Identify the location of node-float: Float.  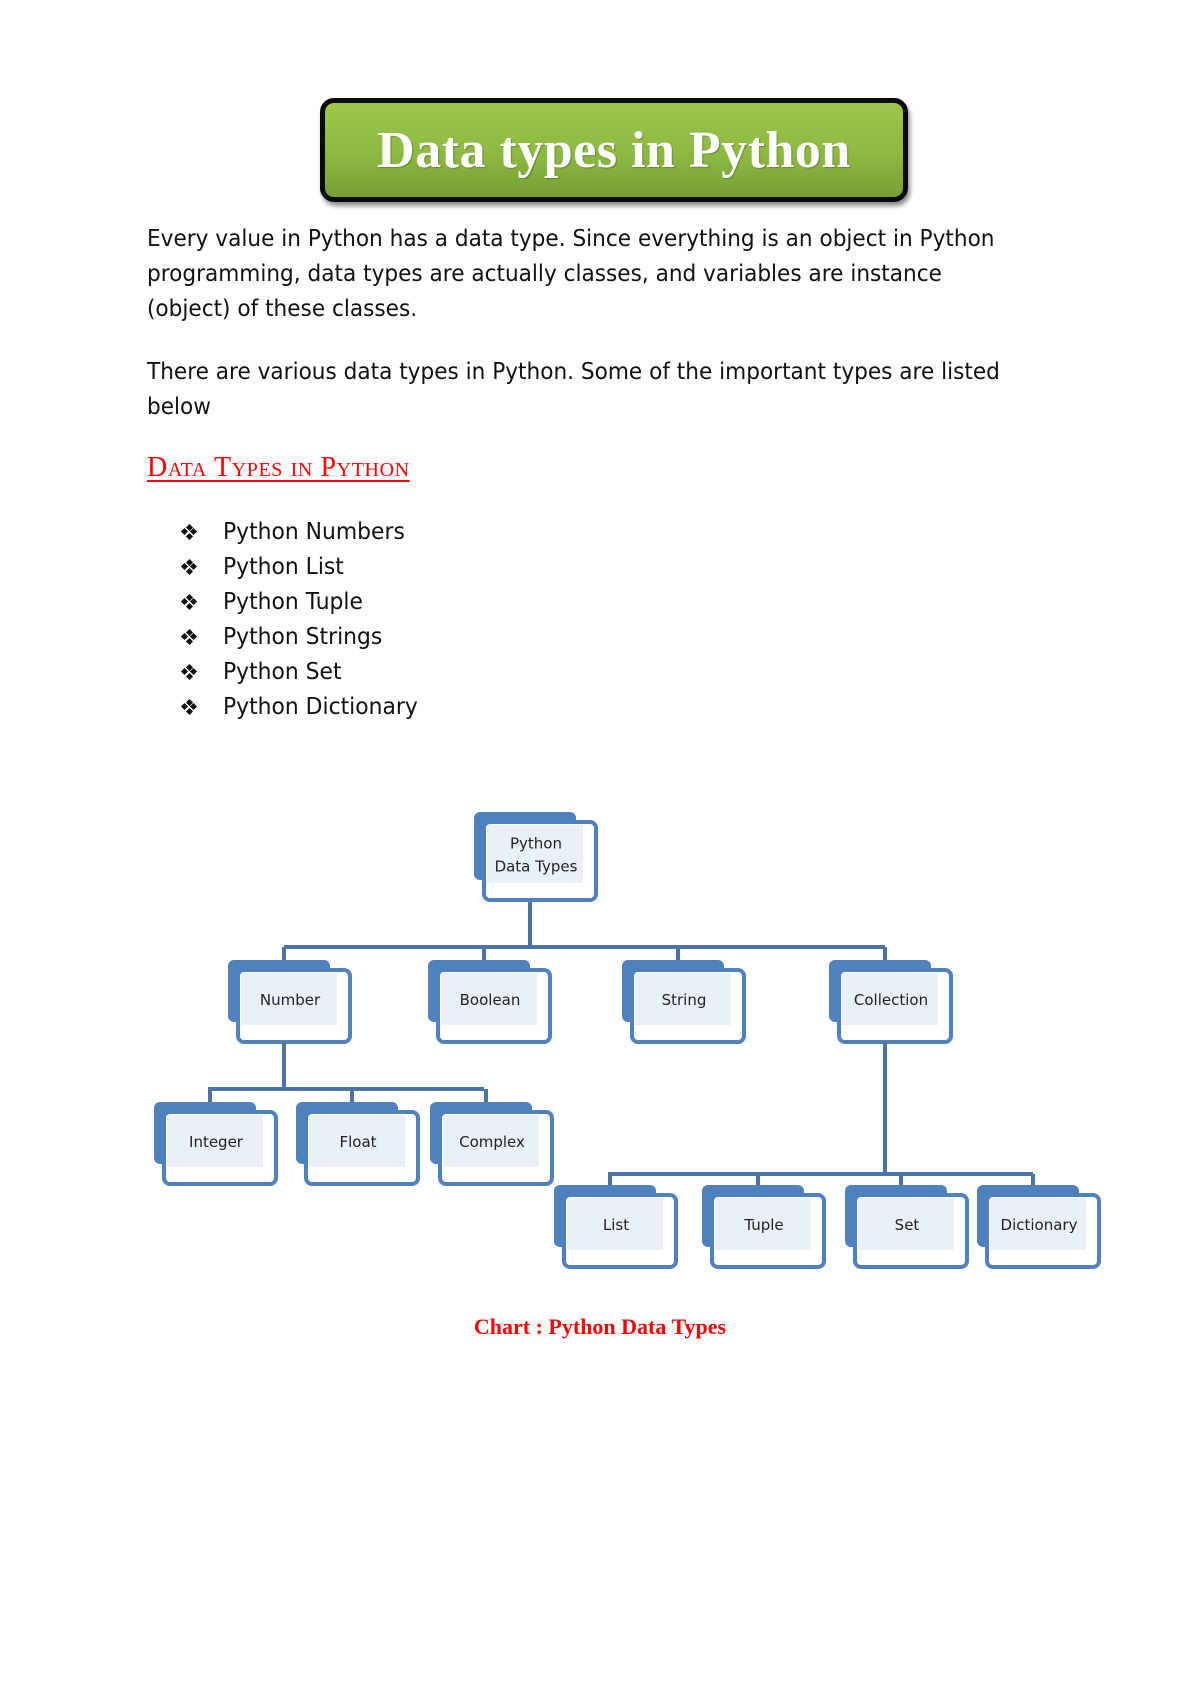
(358, 1144).